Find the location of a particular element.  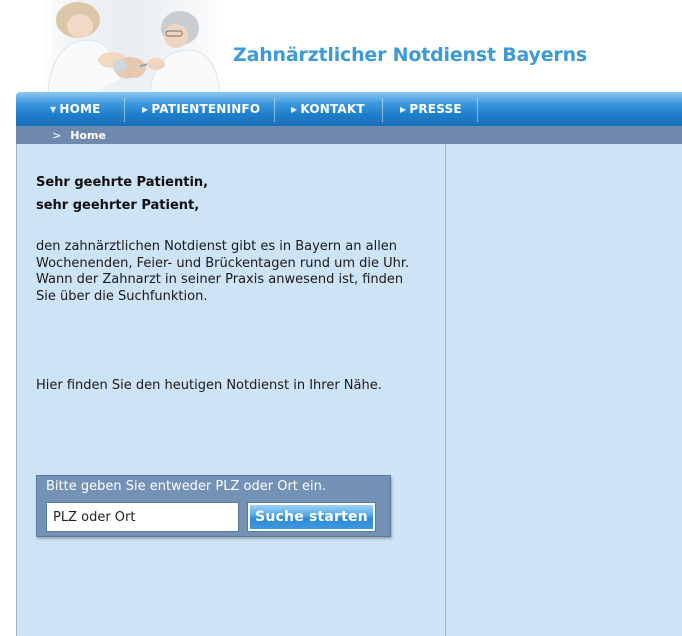

header-photo is located at coordinates (130, 47).